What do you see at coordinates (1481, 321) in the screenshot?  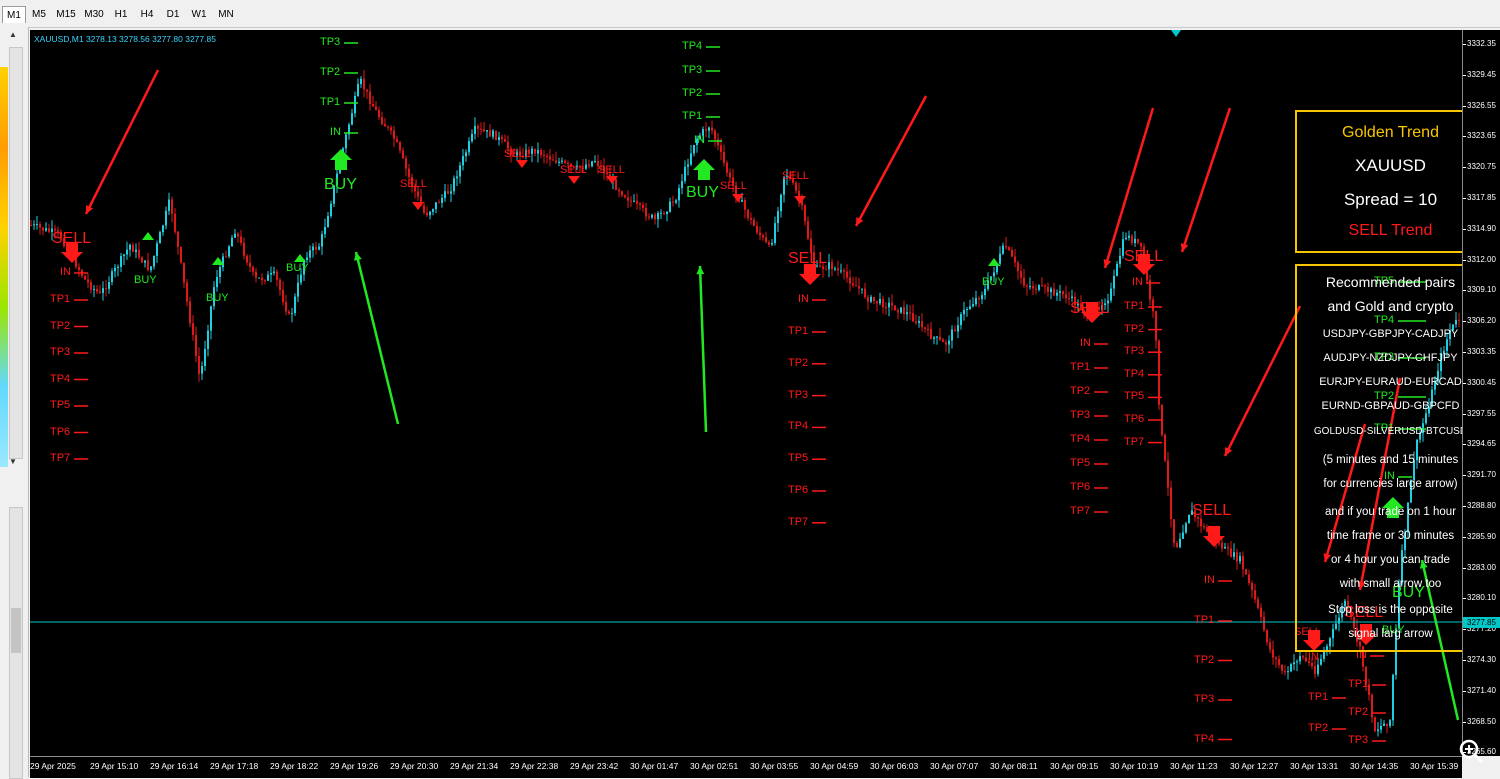 I see `price-tick-label: 3306.20` at bounding box center [1481, 321].